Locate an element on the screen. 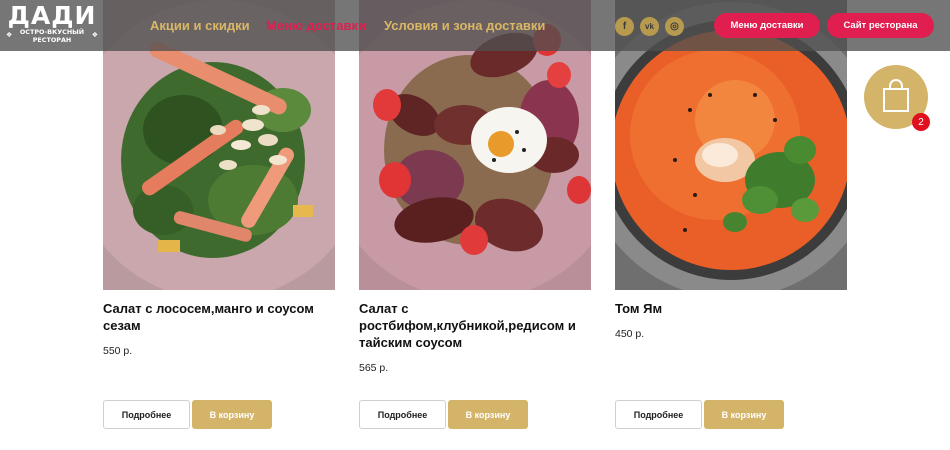 This screenshot has height=450, width=950. nav-promotions: Акции и скидки is located at coordinates (200, 25).